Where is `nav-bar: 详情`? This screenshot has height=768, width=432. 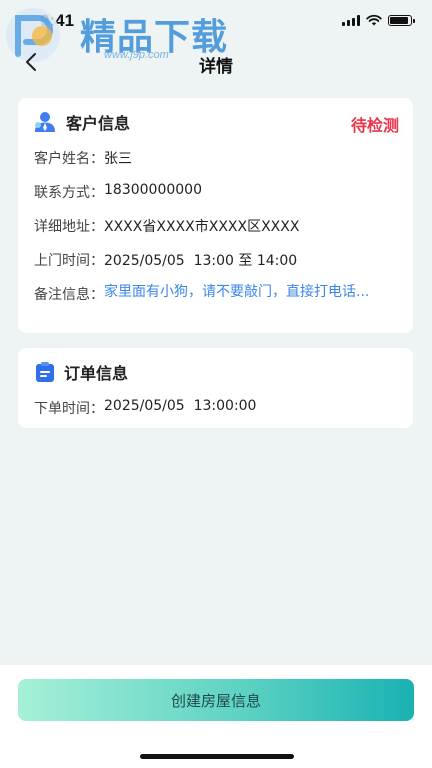 nav-bar: 详情 is located at coordinates (216, 62).